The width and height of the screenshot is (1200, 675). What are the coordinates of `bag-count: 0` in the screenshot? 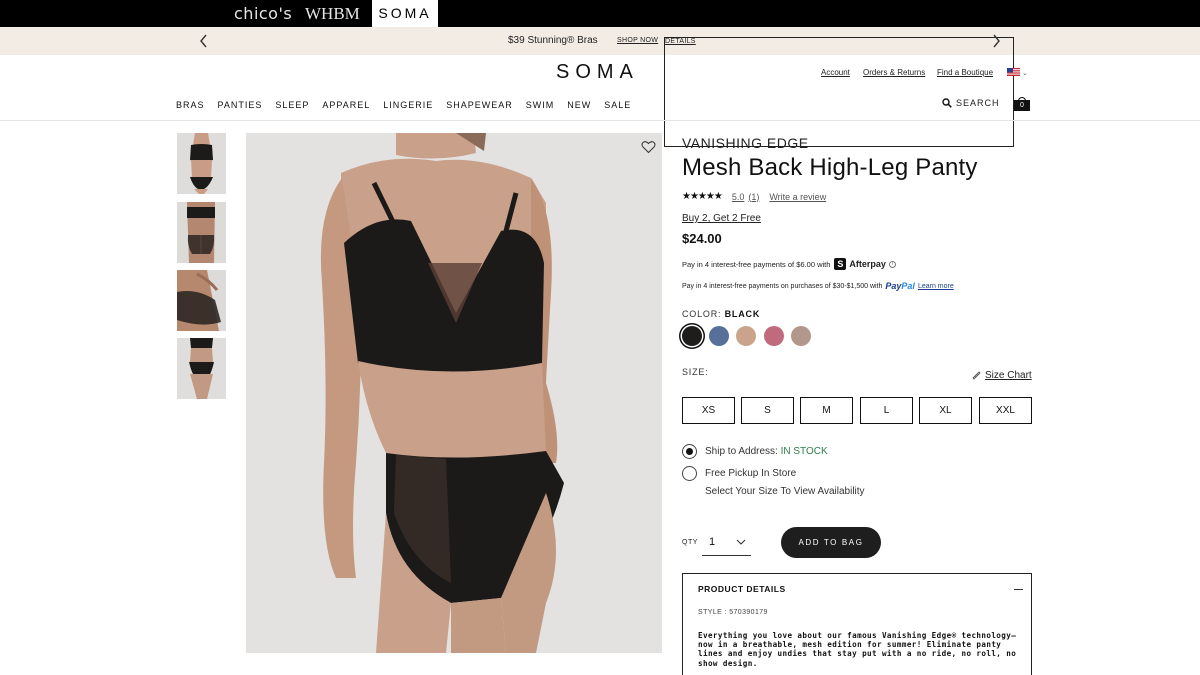 It's located at (1022, 105).